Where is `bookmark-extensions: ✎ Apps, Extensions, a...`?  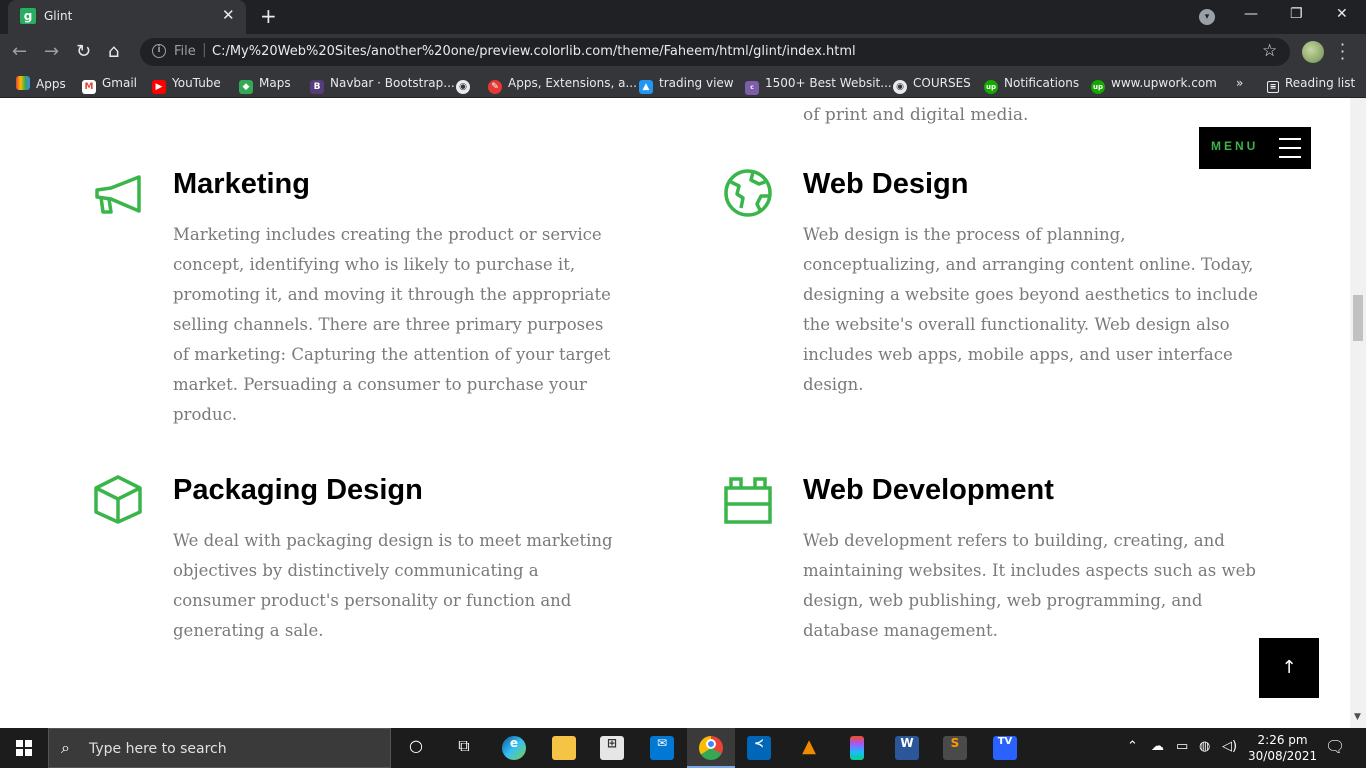
bookmark-extensions: ✎ Apps, Extensions, a... is located at coordinates (562, 85).